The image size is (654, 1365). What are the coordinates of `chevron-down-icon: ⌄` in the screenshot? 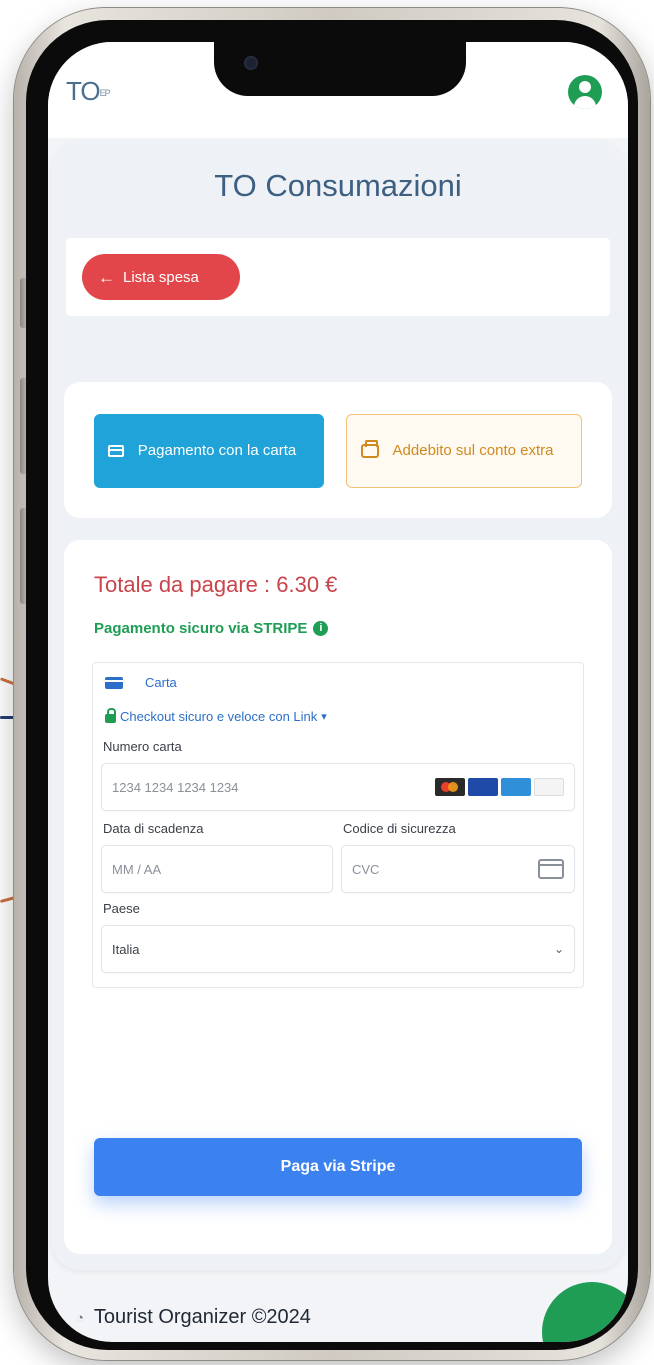 It's located at (558, 949).